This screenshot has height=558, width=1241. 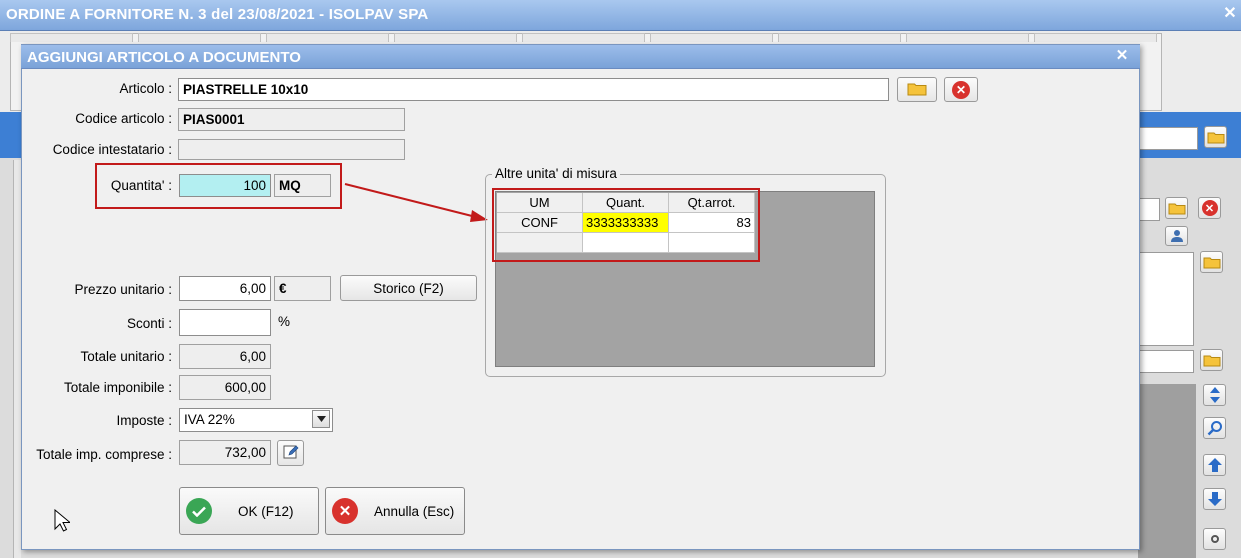 What do you see at coordinates (1166, 299) in the screenshot?
I see `background-textarea` at bounding box center [1166, 299].